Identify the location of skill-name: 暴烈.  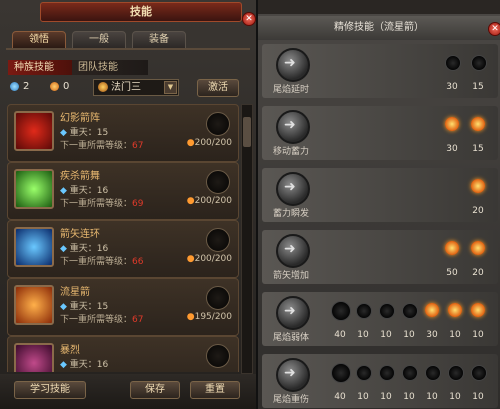
(70, 350).